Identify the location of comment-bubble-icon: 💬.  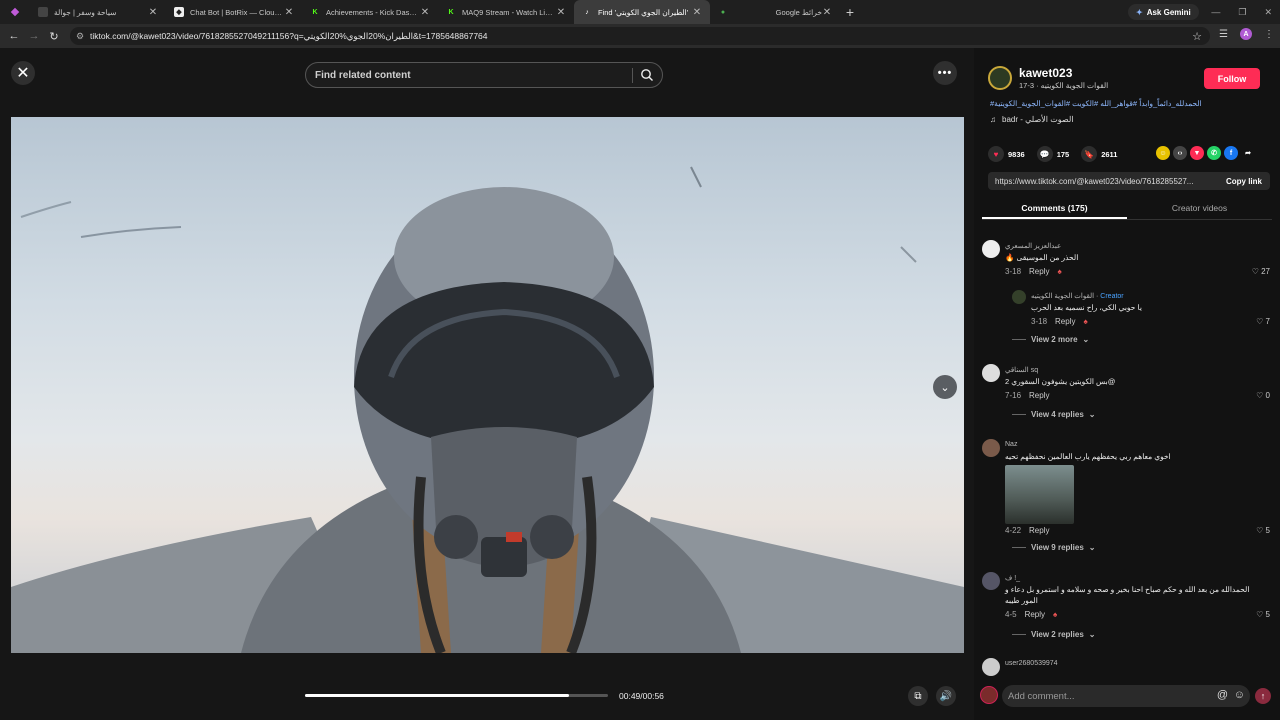
(1044, 154).